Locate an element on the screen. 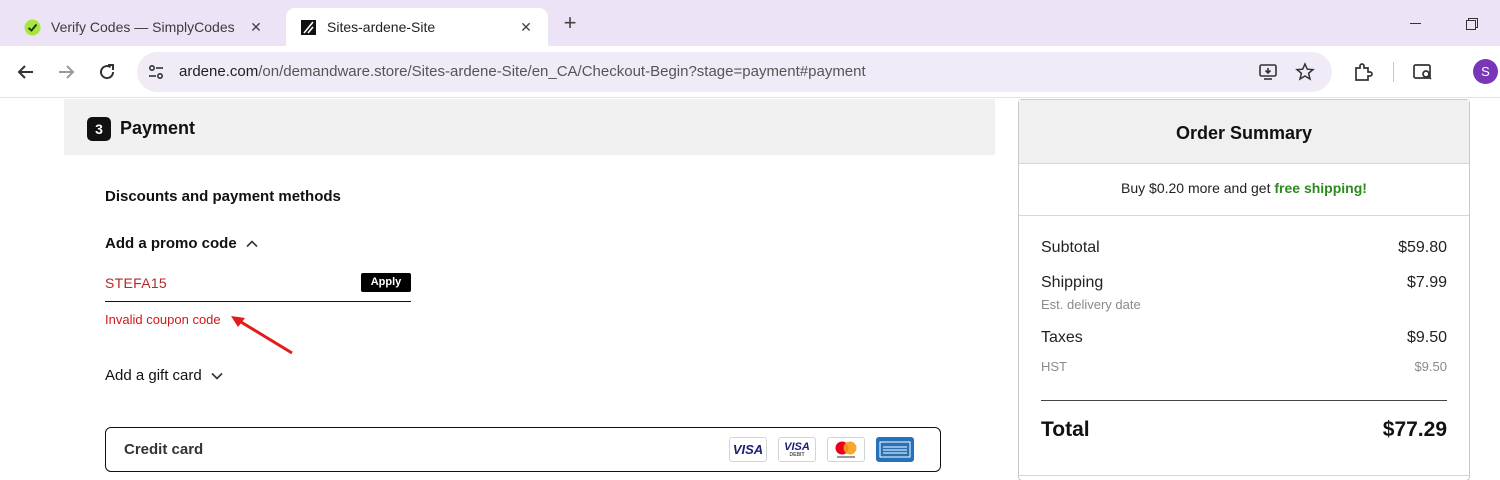  red-arrow-annotation is located at coordinates (262, 335).